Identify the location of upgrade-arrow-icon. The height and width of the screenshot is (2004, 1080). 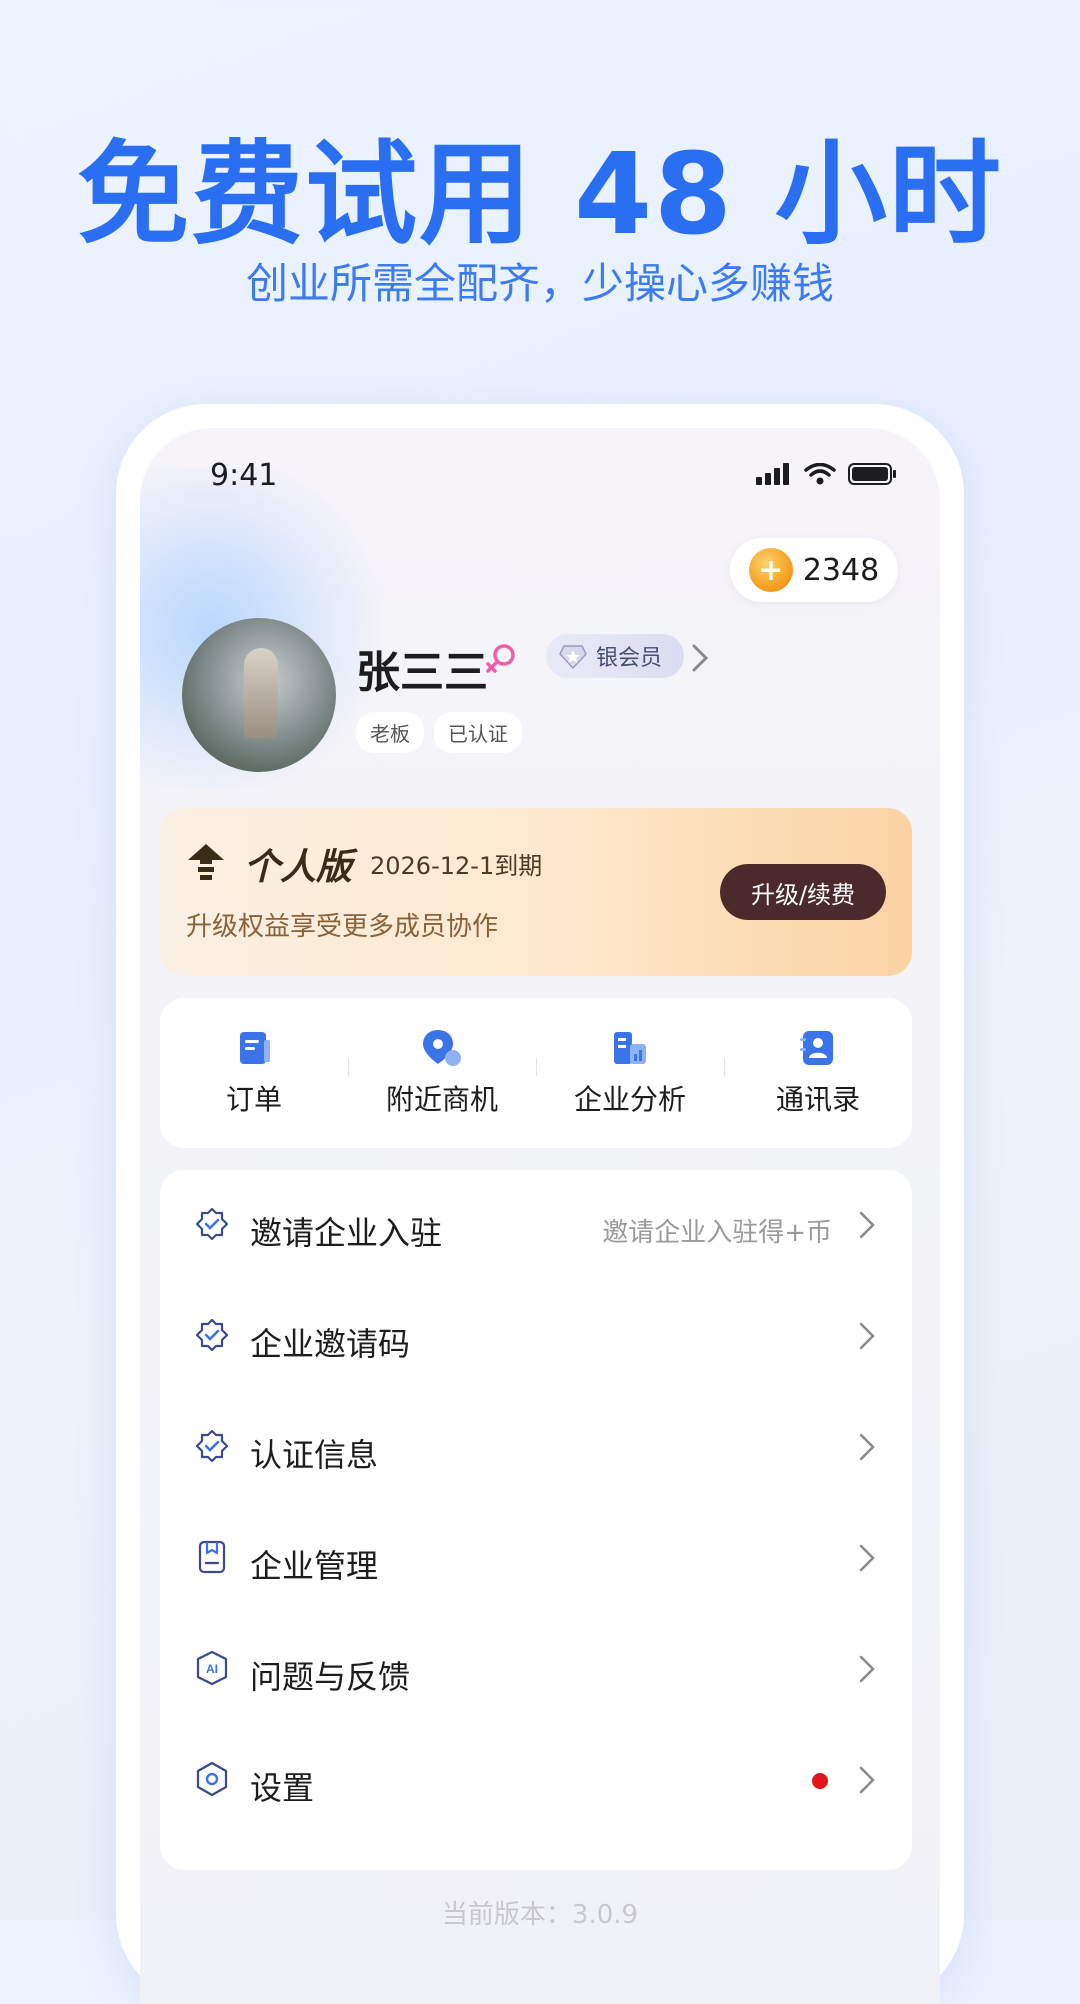
(206, 862).